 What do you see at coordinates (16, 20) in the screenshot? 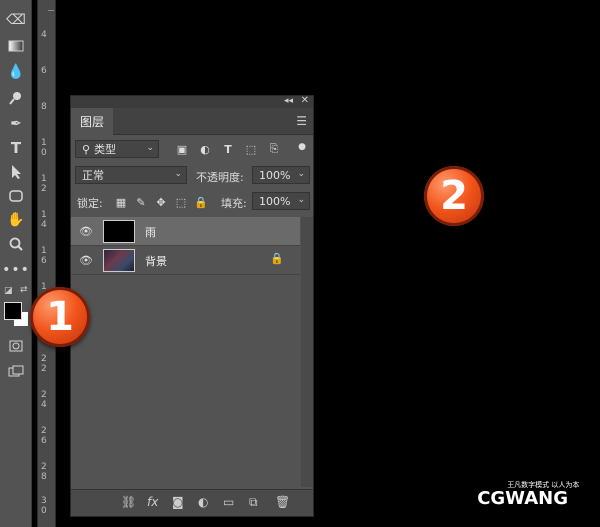
I see `eraser-tool-icon: ⌫` at bounding box center [16, 20].